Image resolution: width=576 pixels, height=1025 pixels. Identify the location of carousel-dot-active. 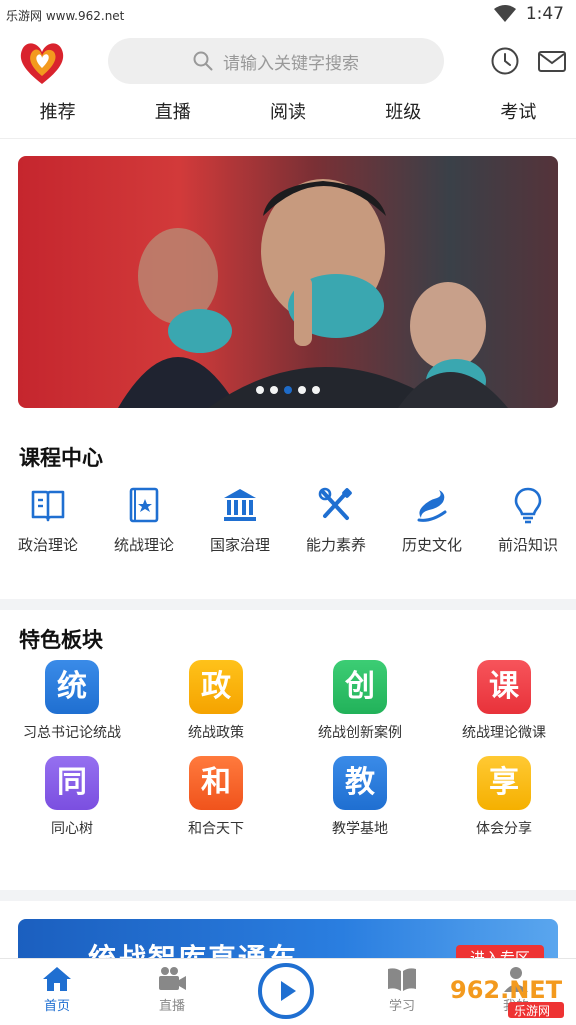
(288, 390).